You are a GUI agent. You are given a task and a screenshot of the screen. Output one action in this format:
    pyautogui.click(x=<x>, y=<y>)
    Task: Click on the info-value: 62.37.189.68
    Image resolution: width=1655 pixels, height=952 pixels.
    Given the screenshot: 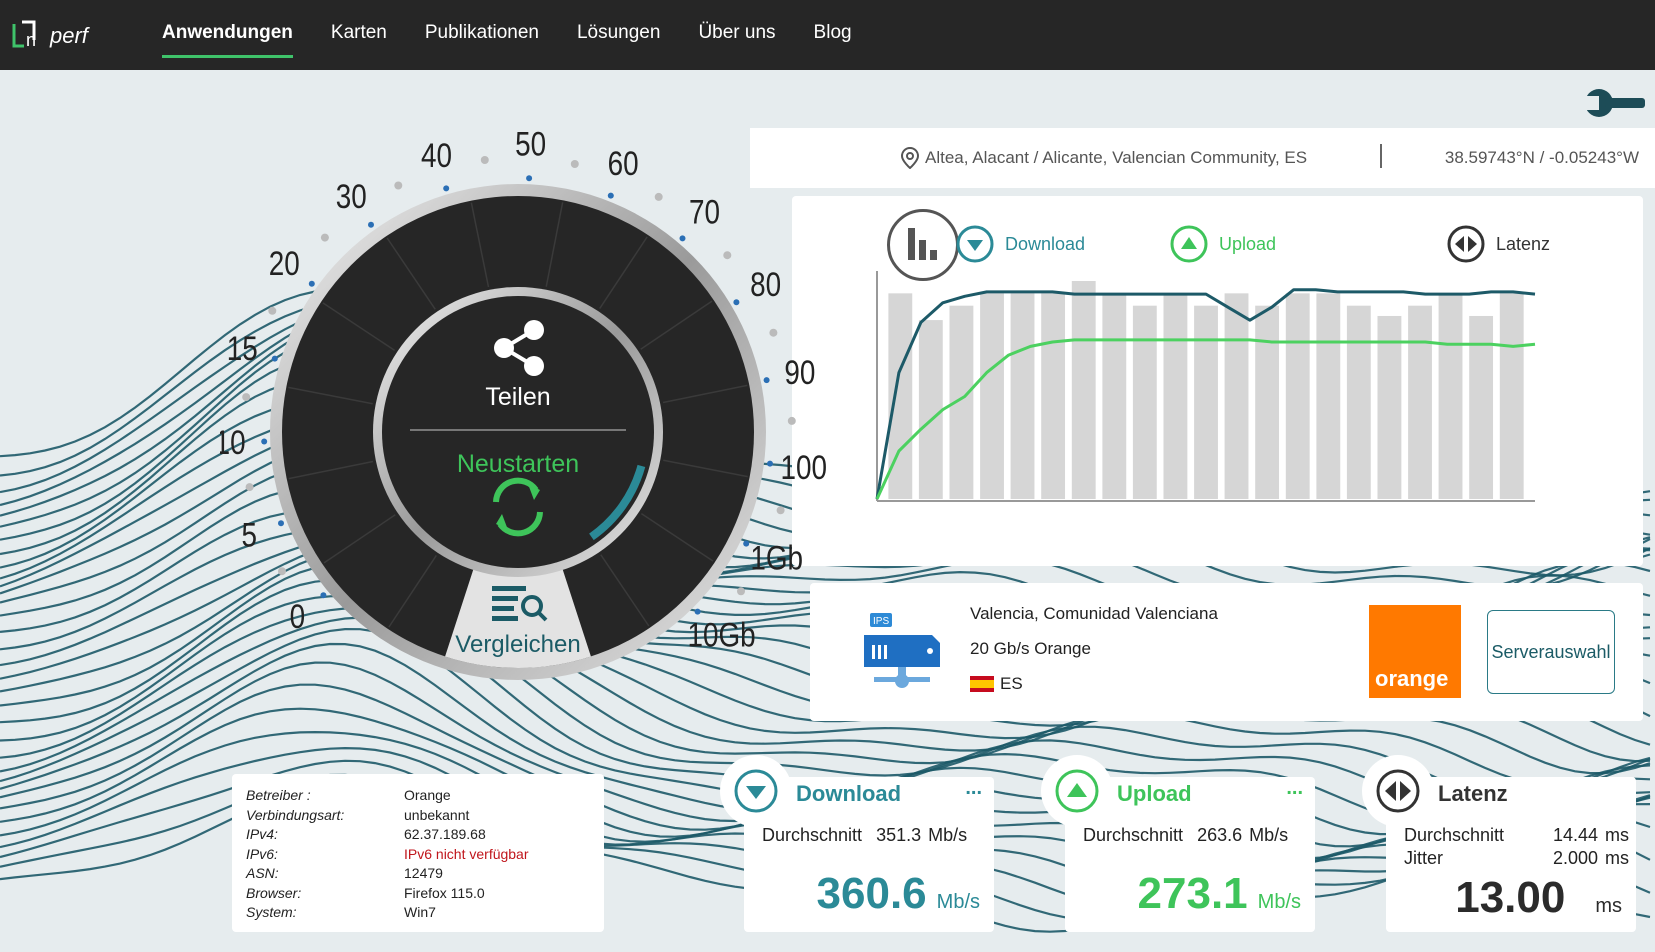 What is the action you would take?
    pyautogui.click(x=445, y=834)
    